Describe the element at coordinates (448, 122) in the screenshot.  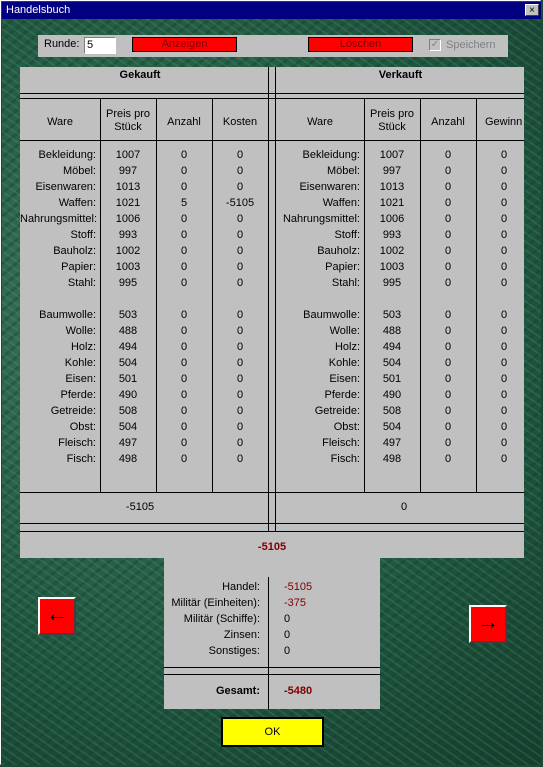
I see `header-anzahl: Anzahl` at that location.